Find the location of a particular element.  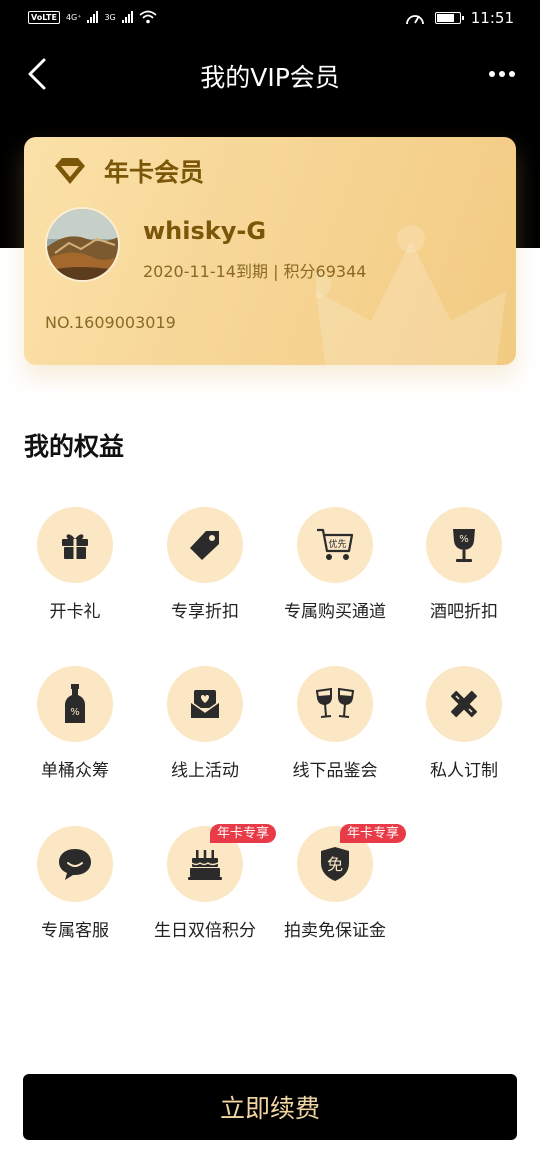

network-4g-label: 4G⁺ is located at coordinates (73, 17).